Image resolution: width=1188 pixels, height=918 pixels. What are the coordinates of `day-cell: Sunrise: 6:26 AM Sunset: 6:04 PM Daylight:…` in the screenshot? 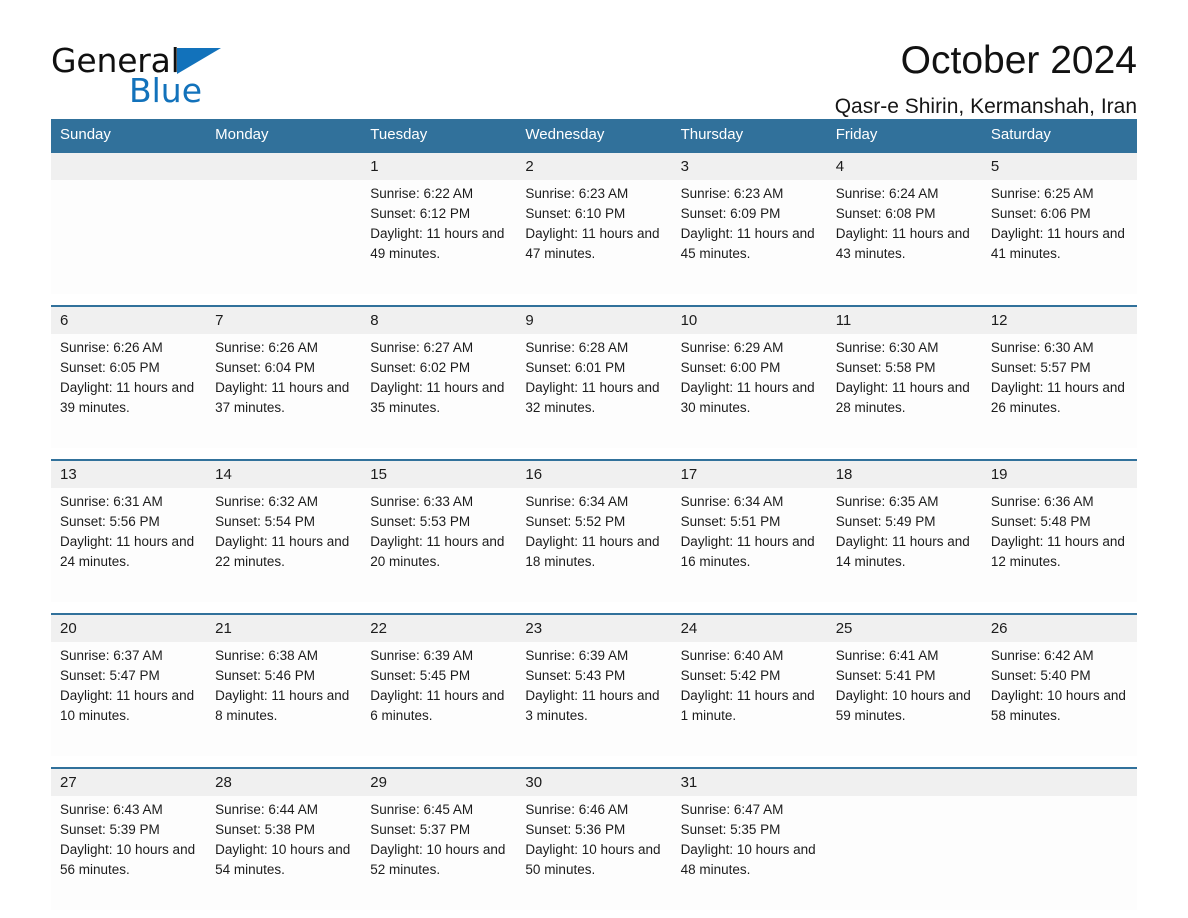 It's located at (284, 391).